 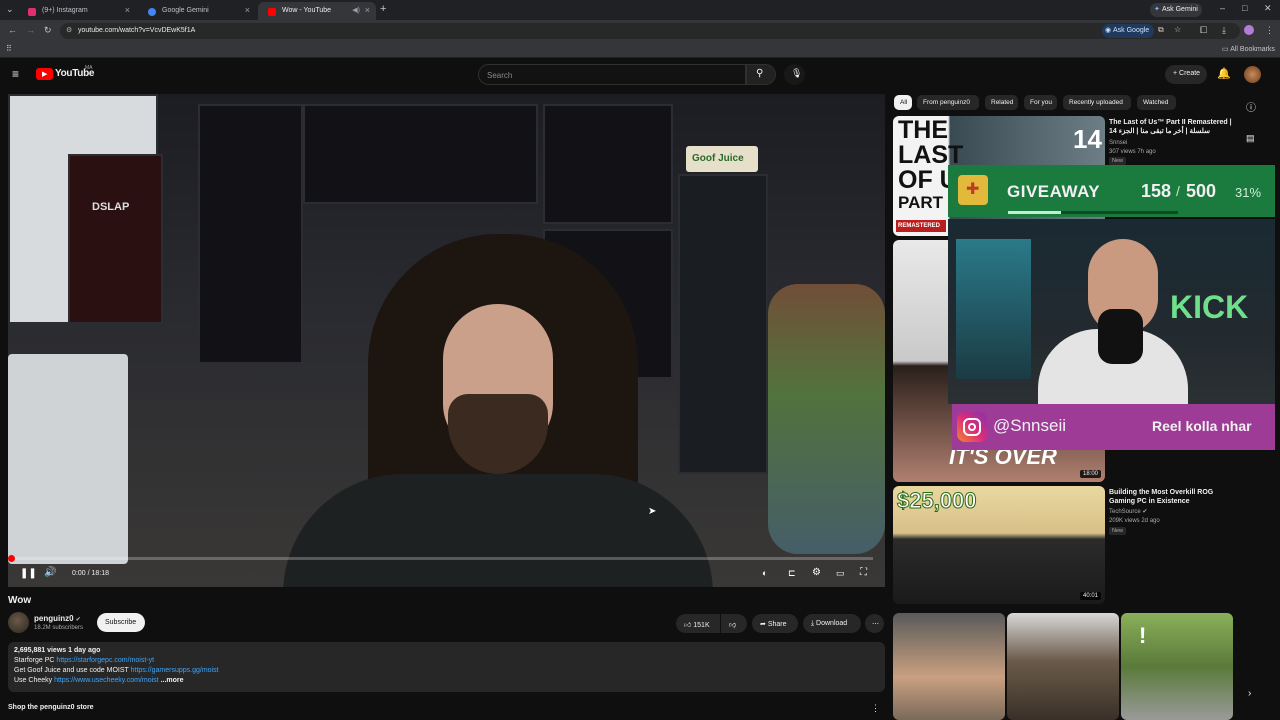 What do you see at coordinates (1054, 191) in the screenshot?
I see `giveaway-label: GIVEAWAY` at bounding box center [1054, 191].